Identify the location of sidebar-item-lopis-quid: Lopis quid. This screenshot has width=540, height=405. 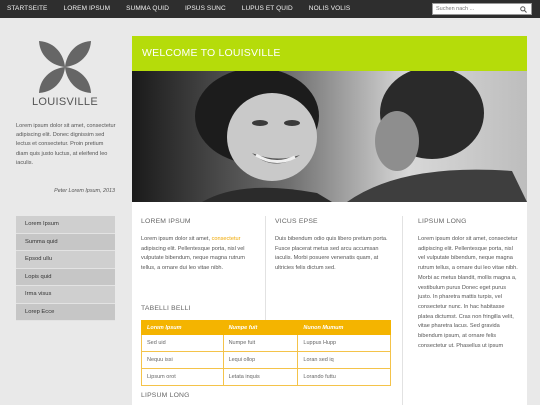
(65, 277).